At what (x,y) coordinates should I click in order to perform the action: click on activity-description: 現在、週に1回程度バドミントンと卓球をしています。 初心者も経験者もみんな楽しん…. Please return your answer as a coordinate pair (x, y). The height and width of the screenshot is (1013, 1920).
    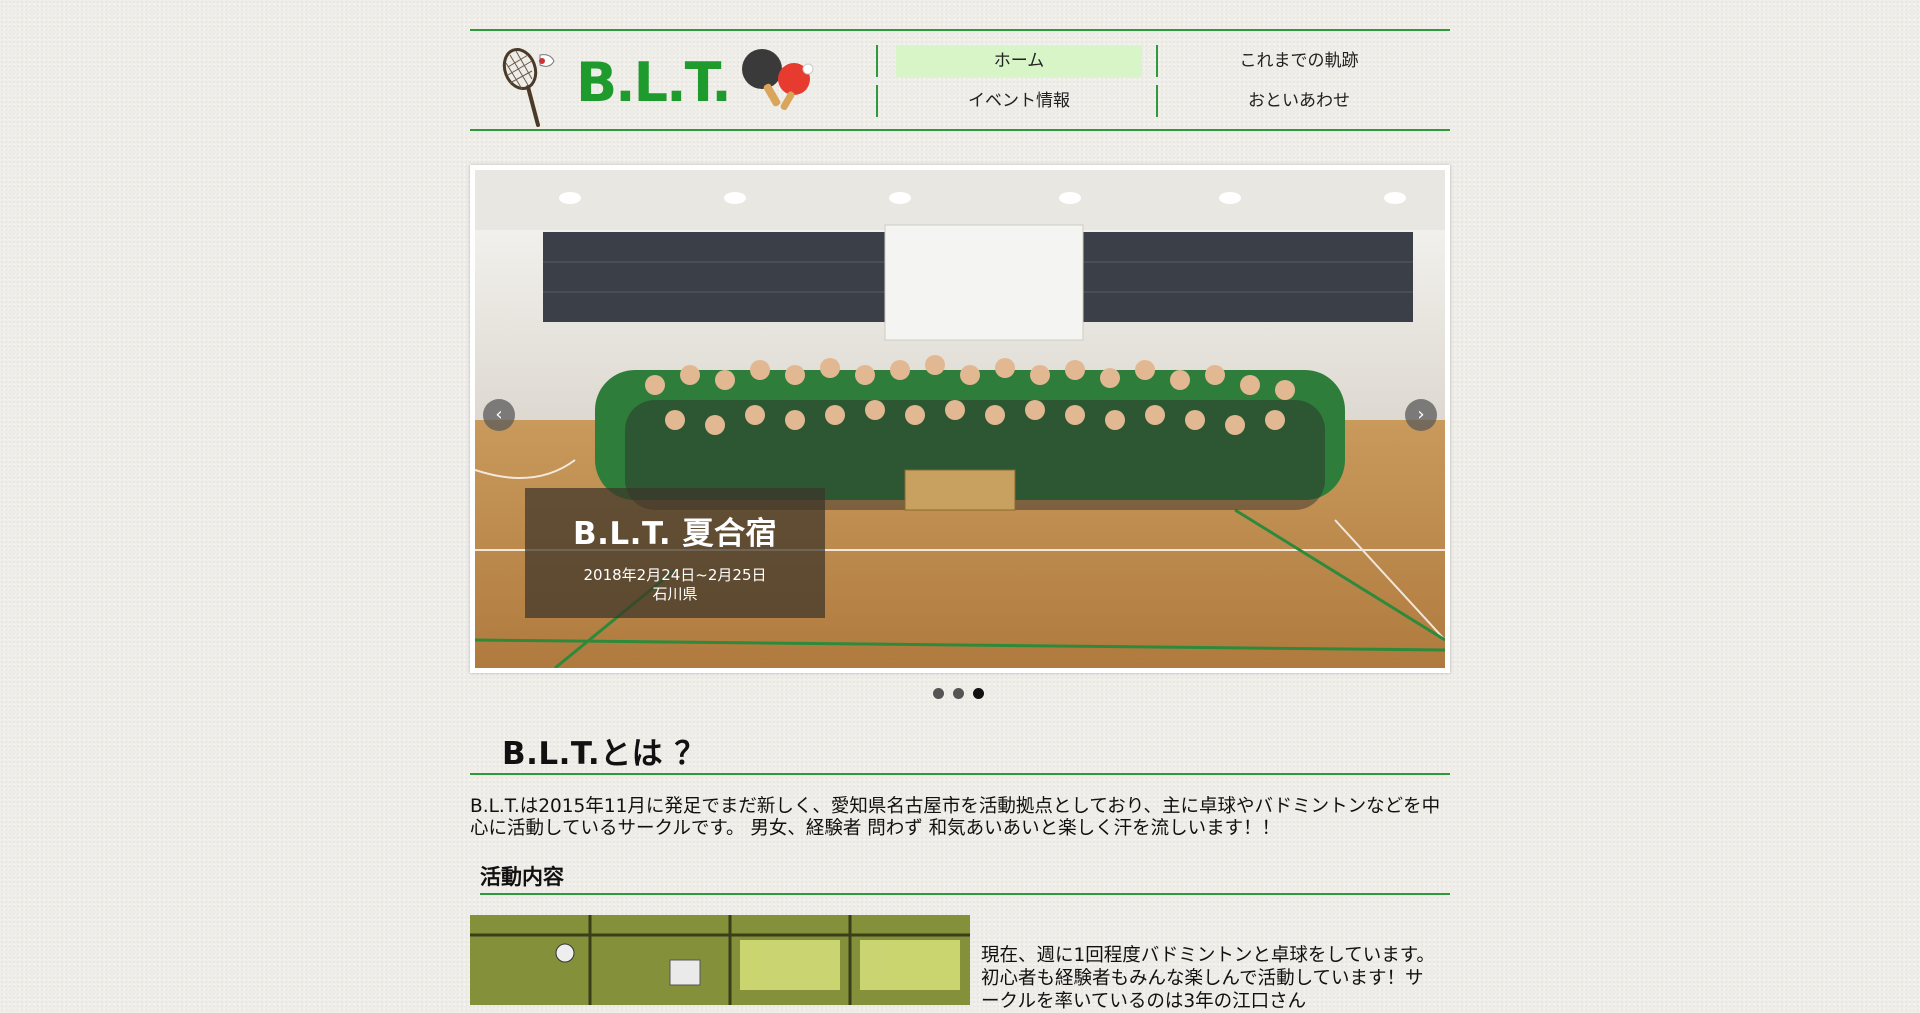
    Looking at the image, I should click on (1208, 978).